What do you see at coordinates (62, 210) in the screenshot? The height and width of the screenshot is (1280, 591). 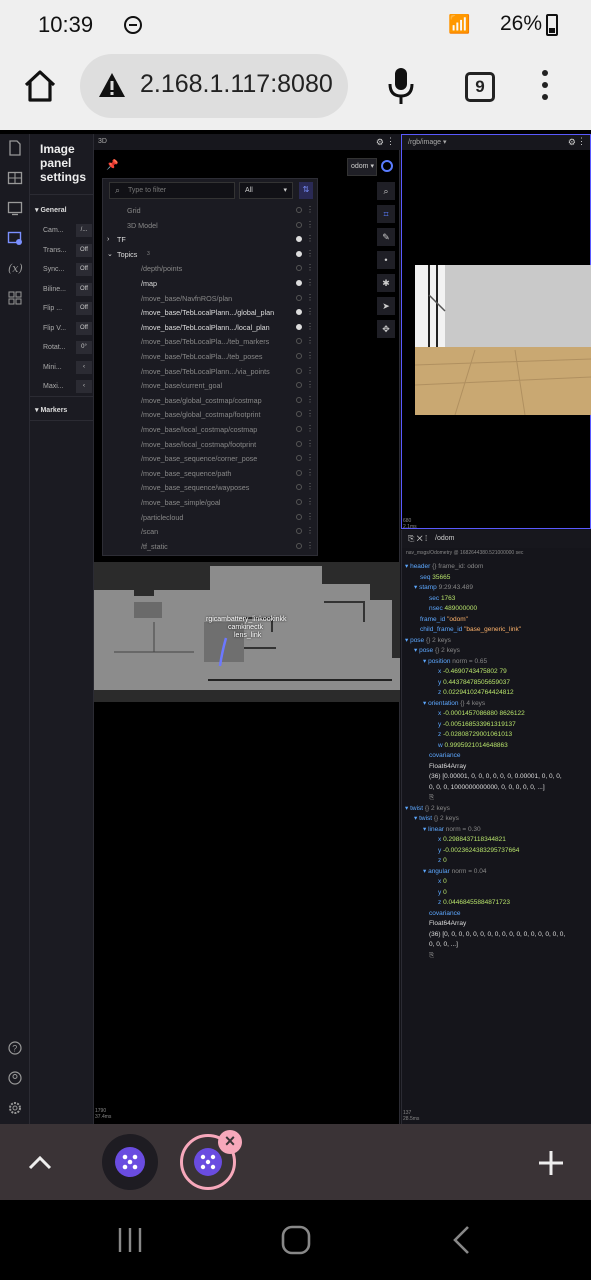 I see `general-section-header: ▾ General` at bounding box center [62, 210].